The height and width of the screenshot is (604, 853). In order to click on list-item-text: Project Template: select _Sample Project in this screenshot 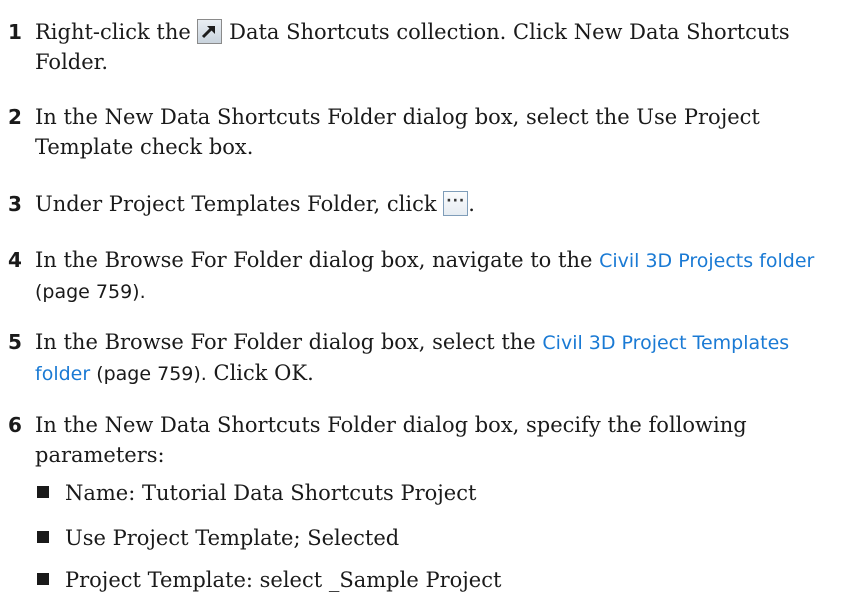, I will do `click(283, 580)`.